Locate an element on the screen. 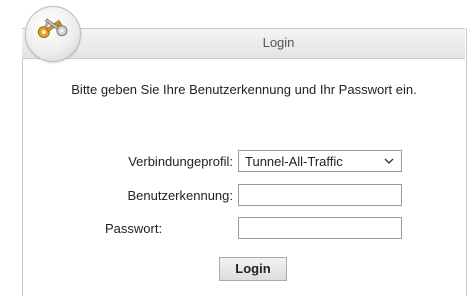 This screenshot has height=296, width=467. login-button: Login is located at coordinates (253, 269).